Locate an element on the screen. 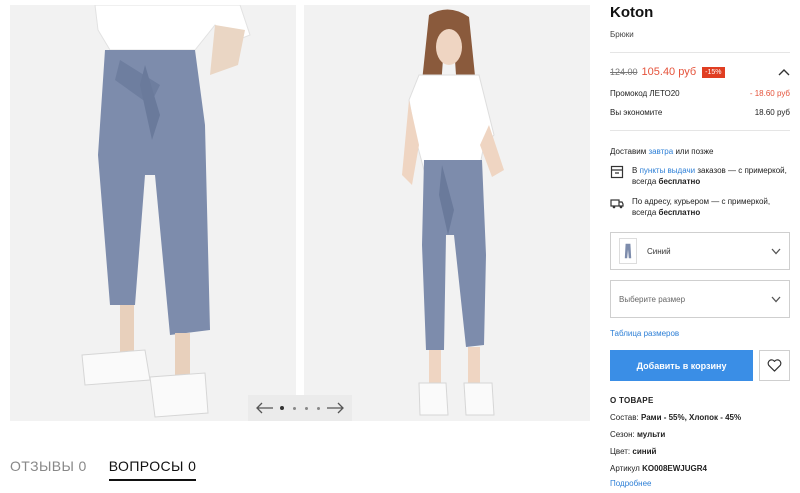 This screenshot has height=493, width=800. delivery-prefix: Доставим is located at coordinates (628, 151).